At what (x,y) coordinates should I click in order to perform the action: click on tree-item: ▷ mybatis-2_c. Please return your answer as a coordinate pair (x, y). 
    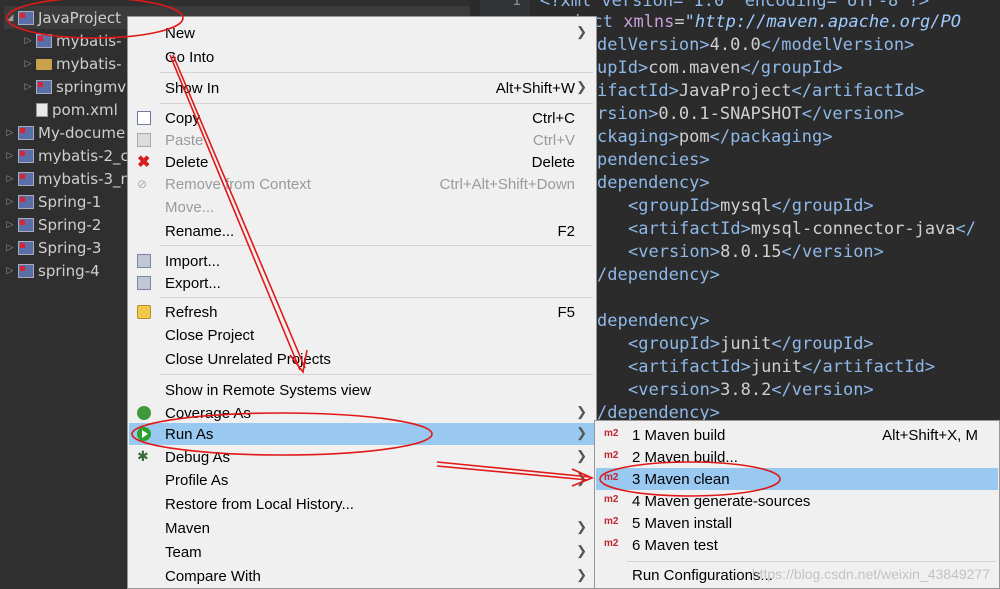
    Looking at the image, I should click on (66, 155).